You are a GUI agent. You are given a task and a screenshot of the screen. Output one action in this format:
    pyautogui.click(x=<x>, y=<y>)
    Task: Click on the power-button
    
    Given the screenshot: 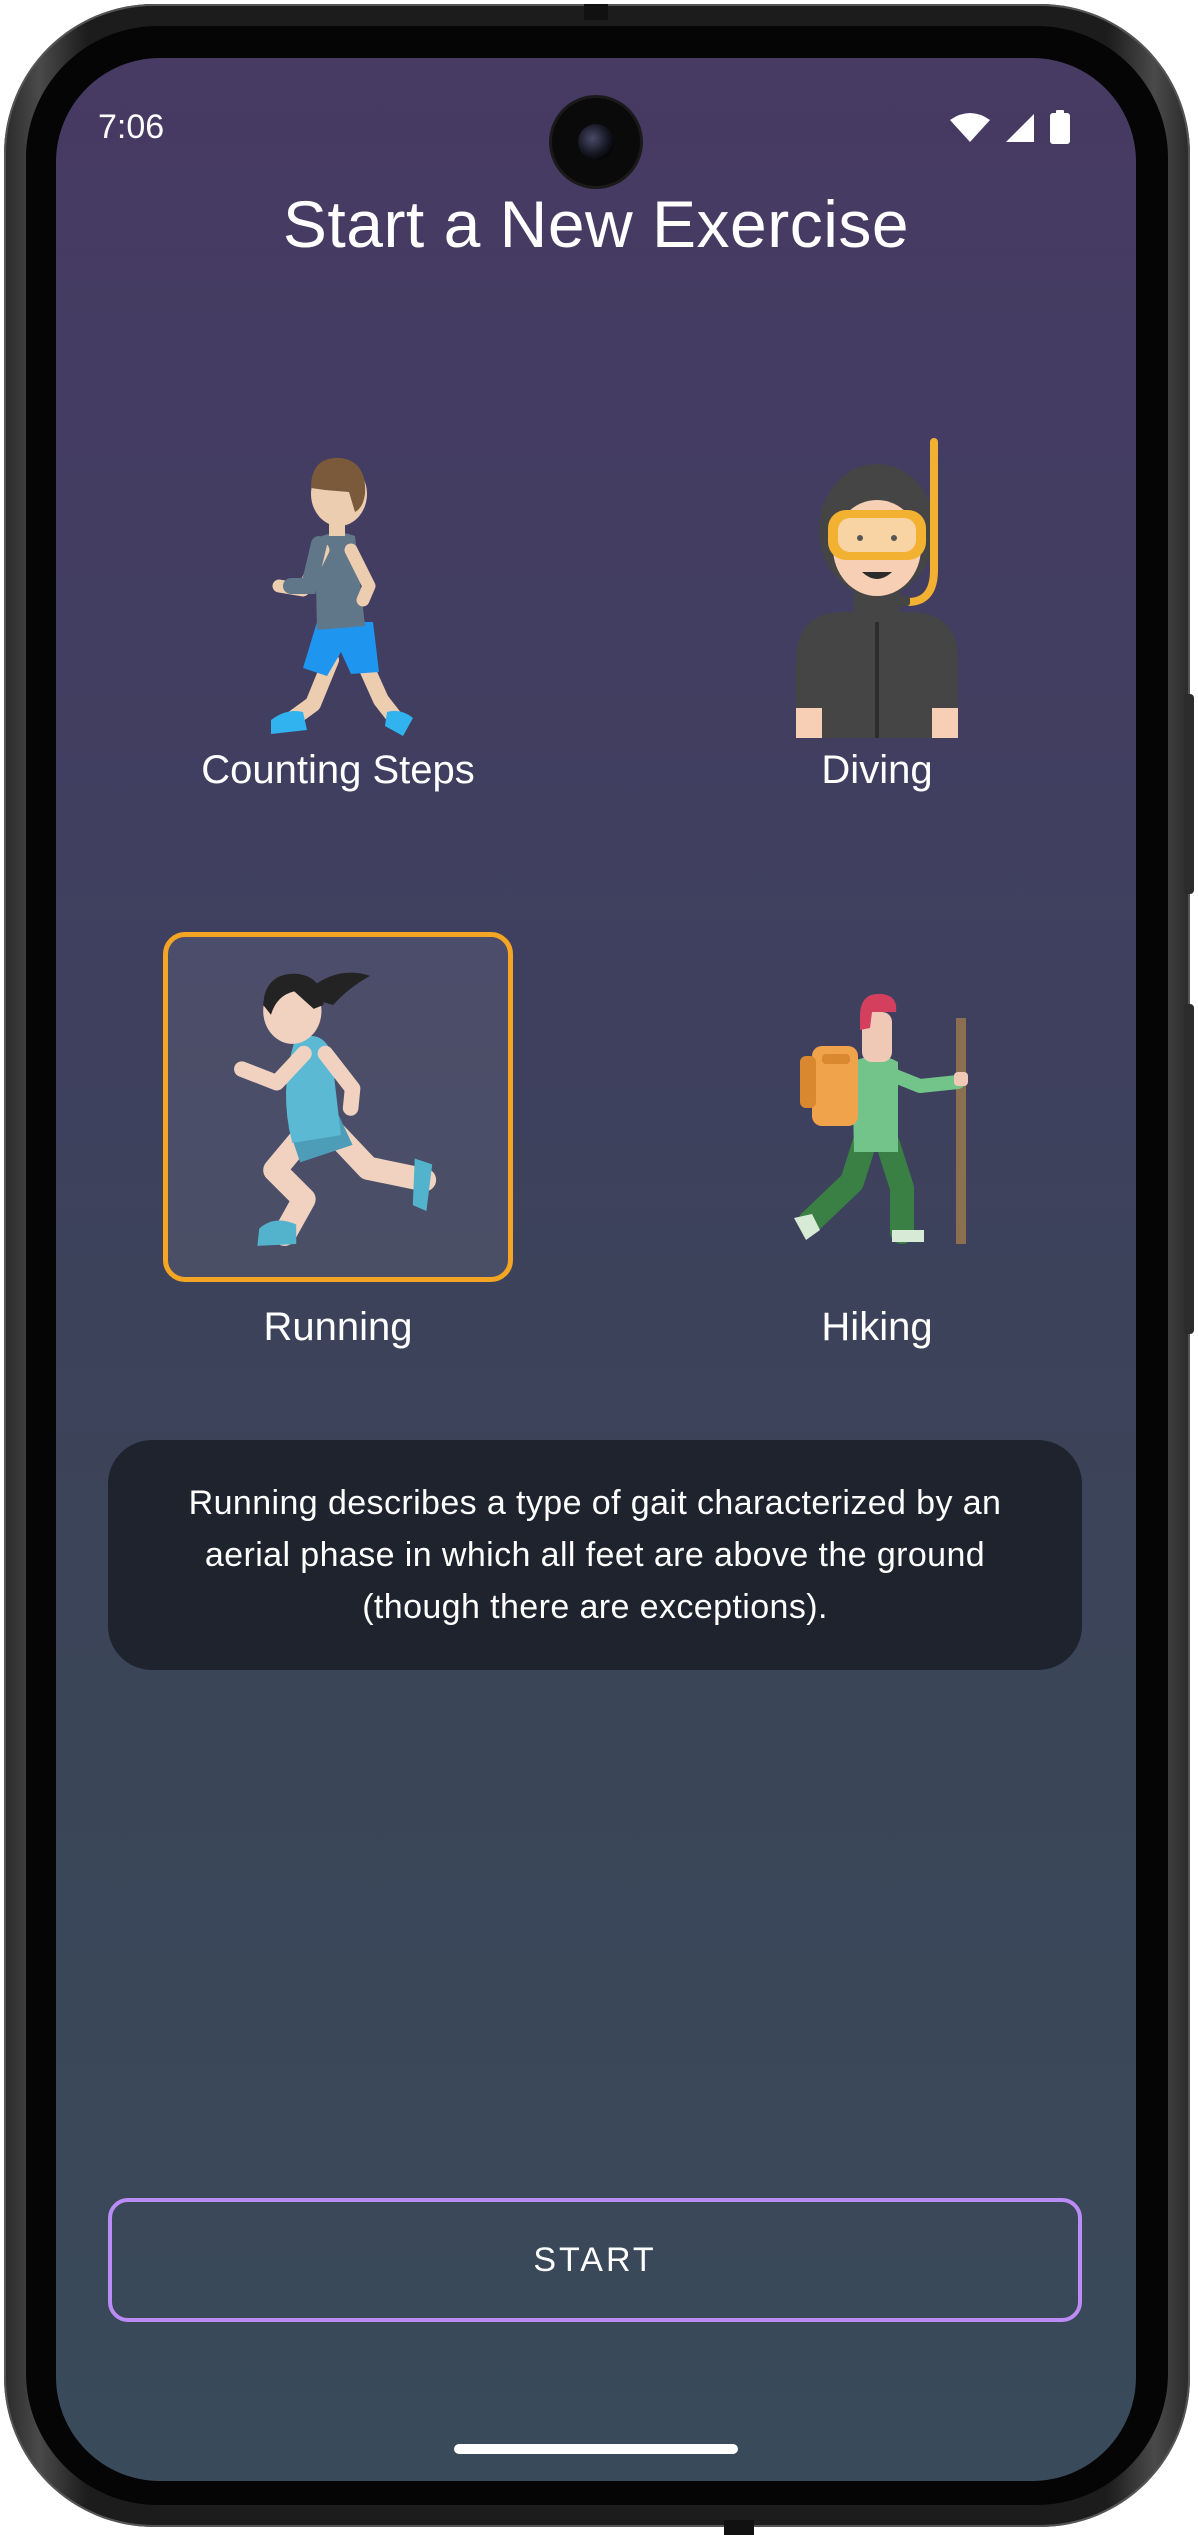 What is the action you would take?
    pyautogui.click(x=1189, y=1169)
    